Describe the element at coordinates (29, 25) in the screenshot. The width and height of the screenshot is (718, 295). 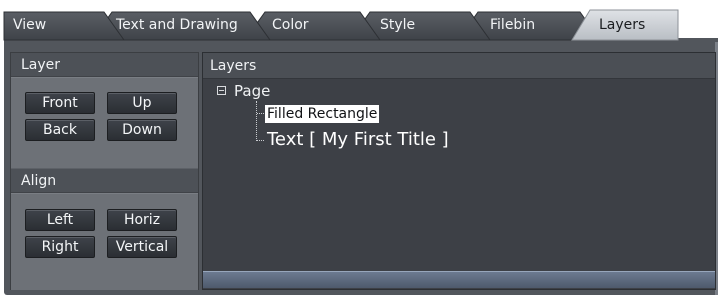
I see `tab-view: View` at that location.